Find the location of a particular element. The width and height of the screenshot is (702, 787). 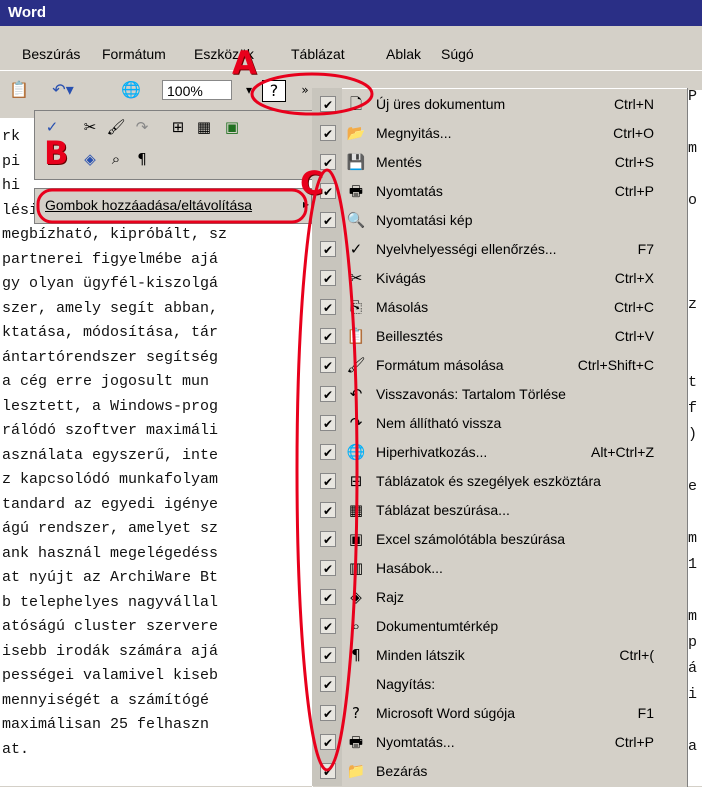

annotation-b-outline is located at coordinates (172, 206).